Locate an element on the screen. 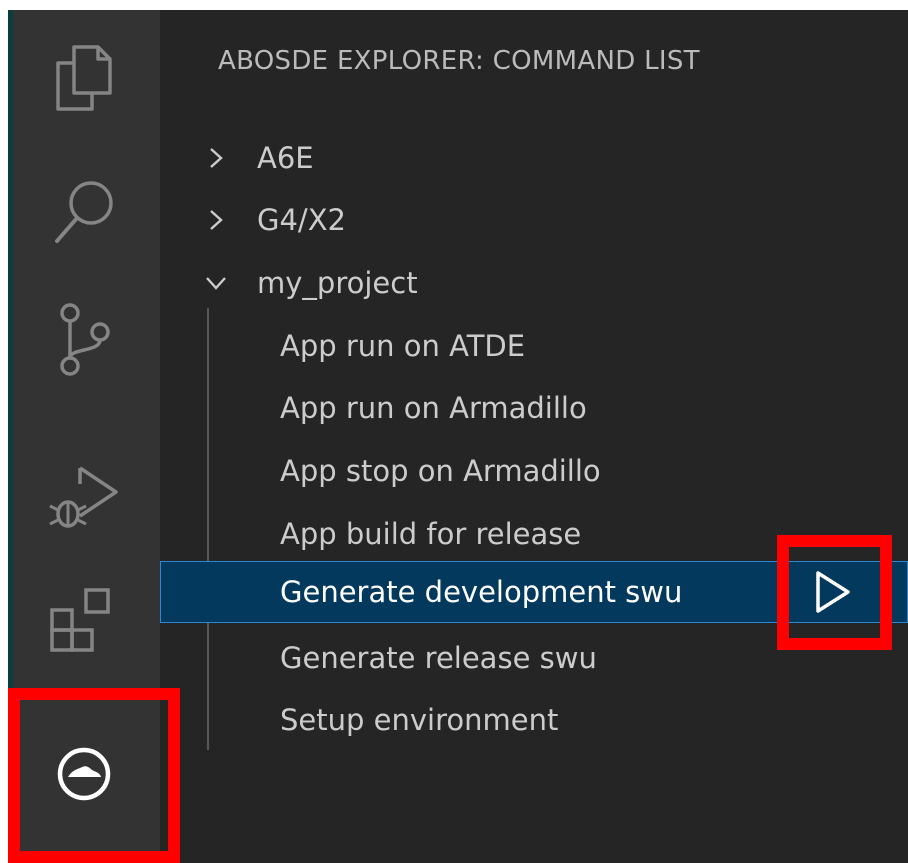  command-label: App run on Armadillo is located at coordinates (433, 408).